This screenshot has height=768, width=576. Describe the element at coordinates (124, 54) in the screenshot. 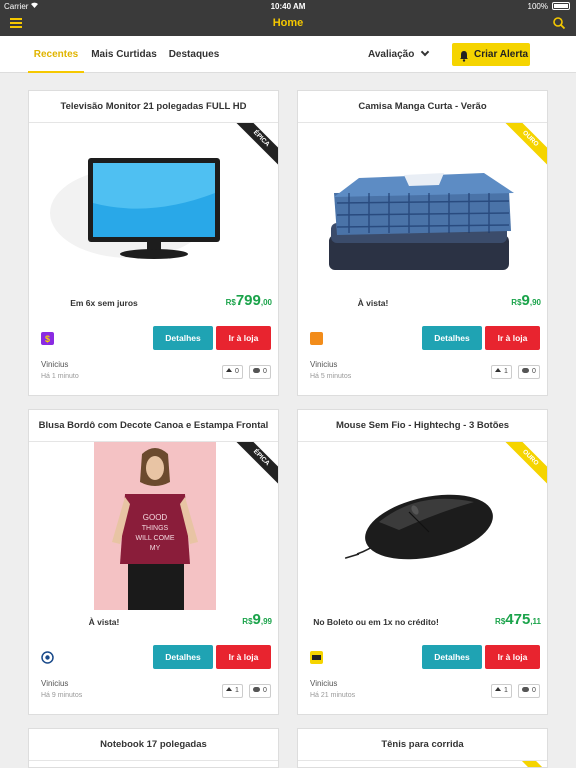

I see `tab-mais-curtidas: Mais Curtidas` at that location.